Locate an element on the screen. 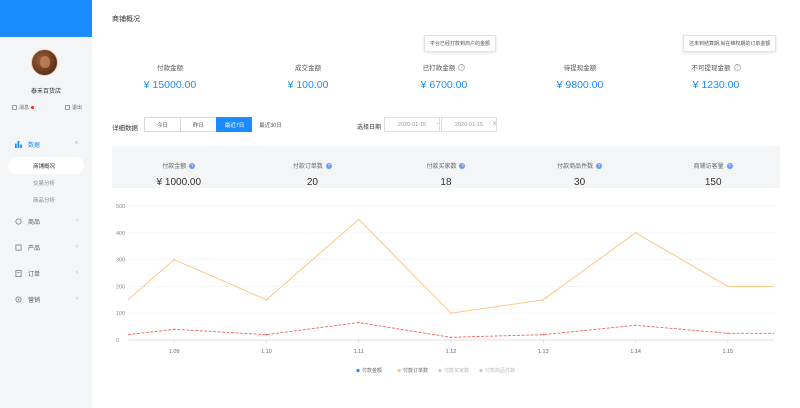 The width and height of the screenshot is (800, 408). metric-order-count: 付款订单数? 20 is located at coordinates (313, 167).